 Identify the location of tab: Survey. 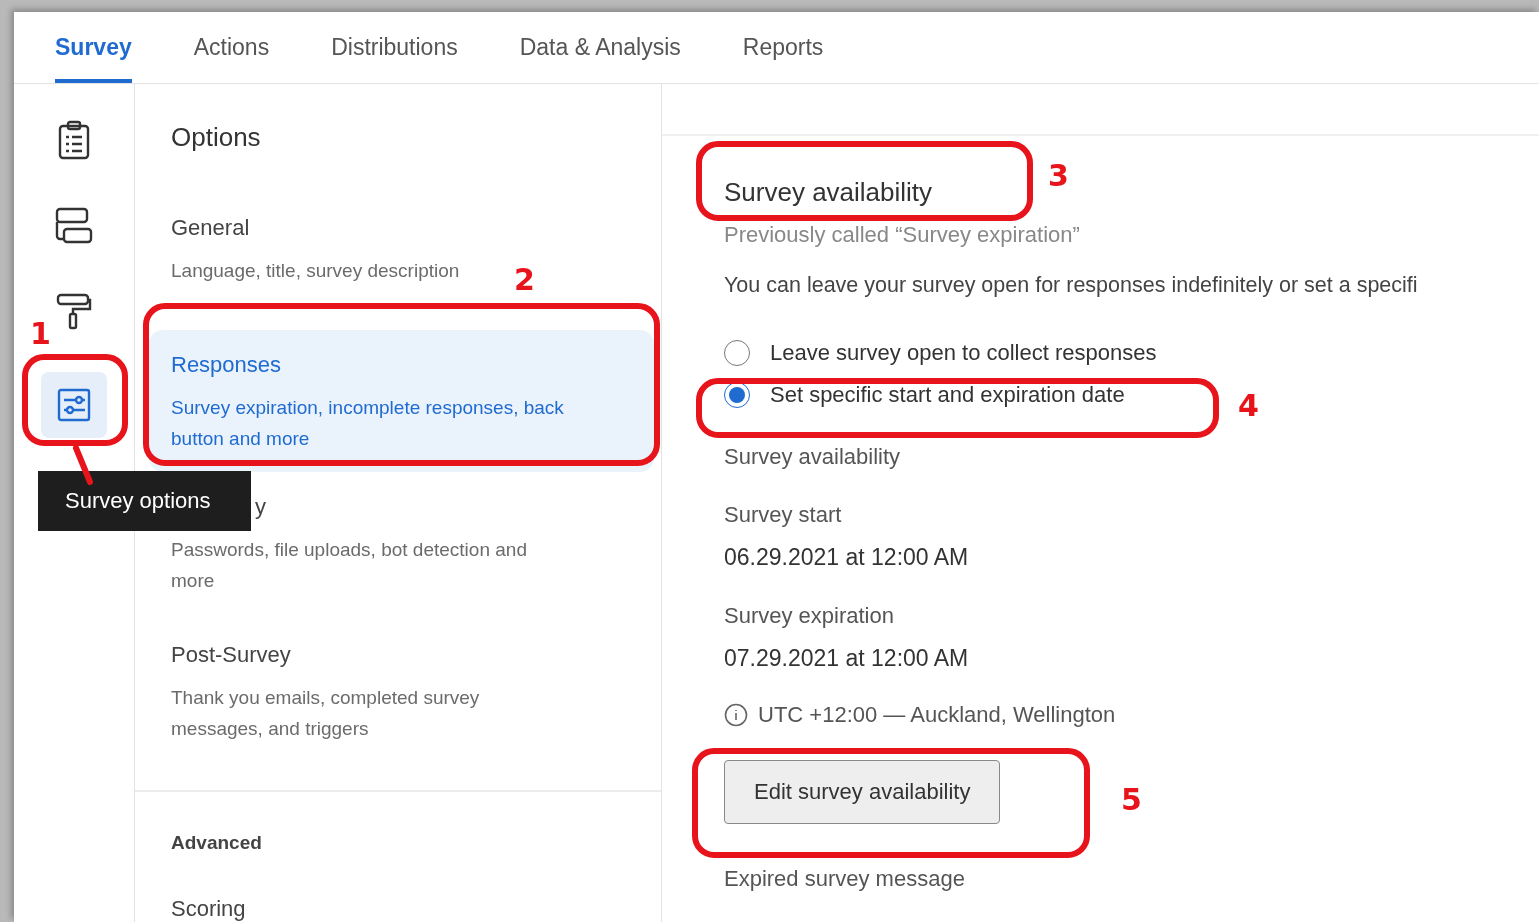
(93, 47).